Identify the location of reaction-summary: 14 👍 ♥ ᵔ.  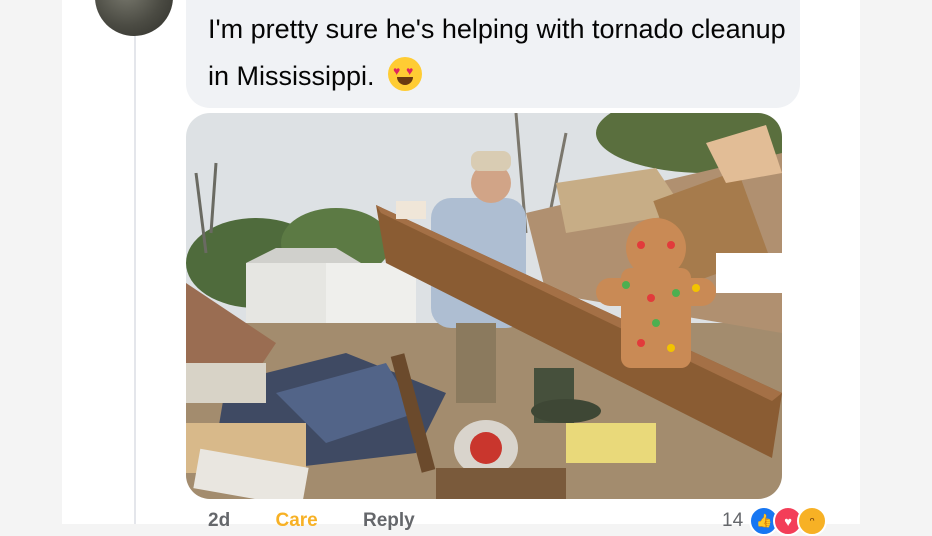
(775, 521).